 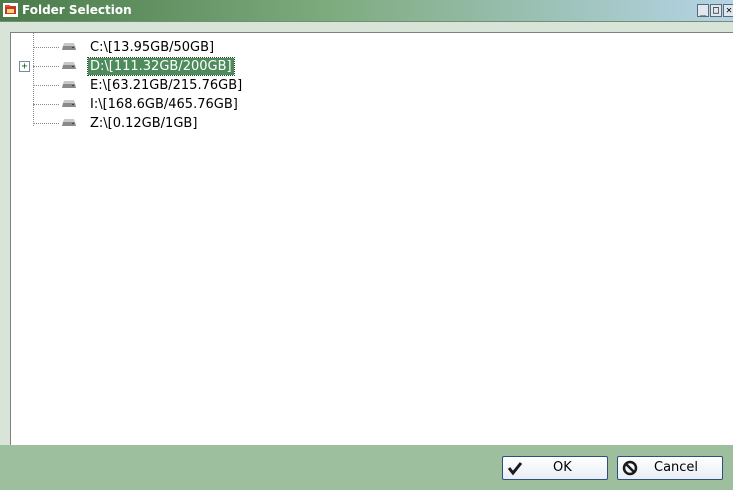 I want to click on folder-tree-icon, so click(x=10, y=10).